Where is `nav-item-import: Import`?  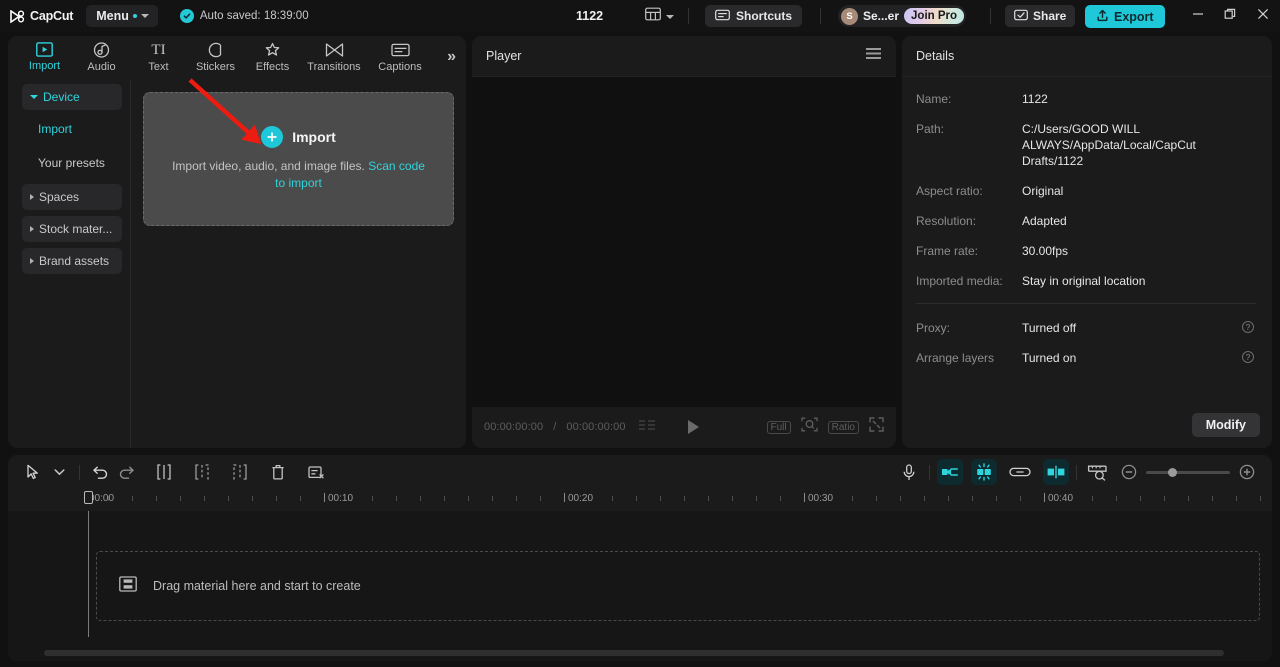
nav-item-import: Import is located at coordinates (72, 129).